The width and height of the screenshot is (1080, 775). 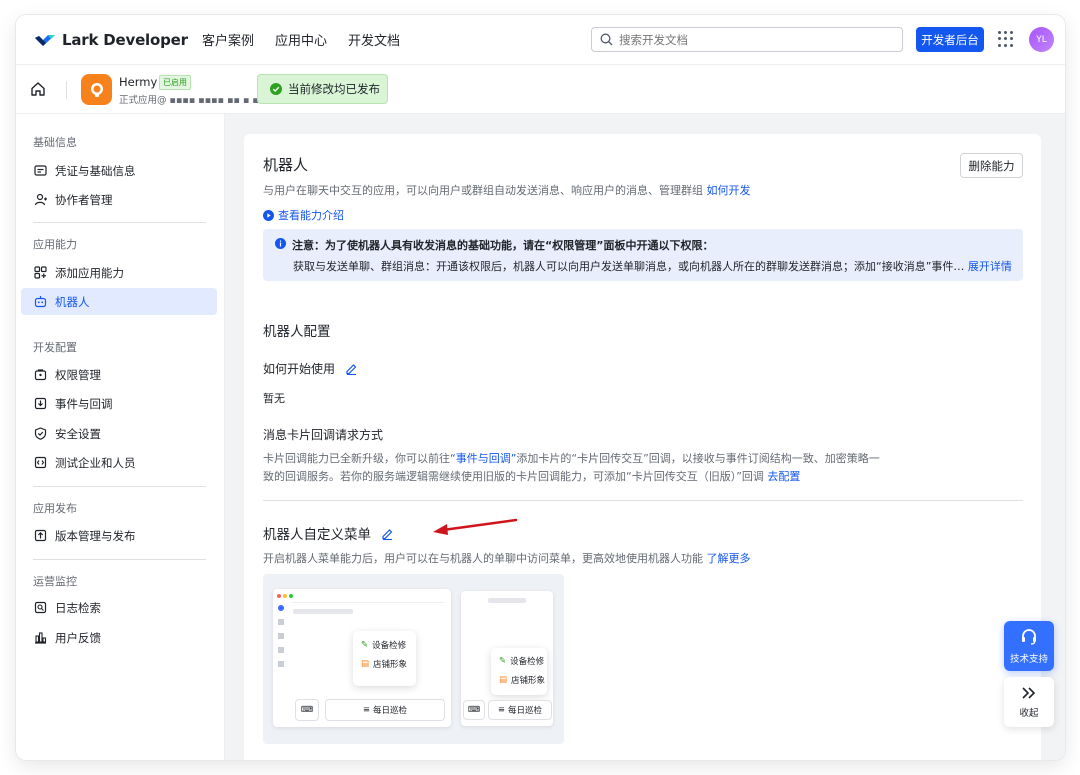 I want to click on expand-details-link: 展开详情, so click(x=990, y=266).